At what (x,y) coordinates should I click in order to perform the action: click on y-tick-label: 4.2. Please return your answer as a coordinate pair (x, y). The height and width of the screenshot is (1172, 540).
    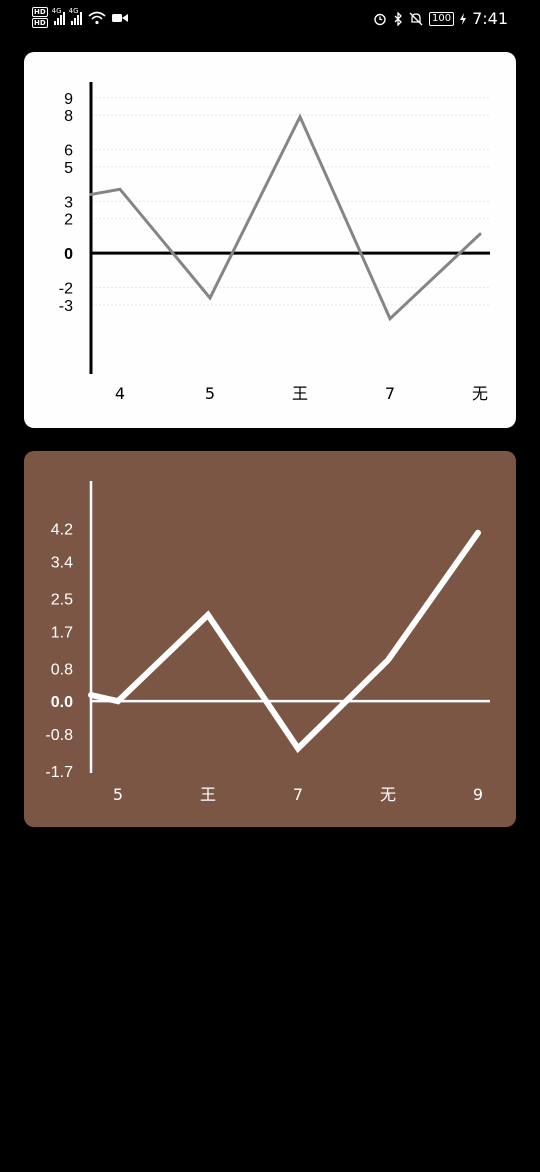
    Looking at the image, I should click on (62, 530).